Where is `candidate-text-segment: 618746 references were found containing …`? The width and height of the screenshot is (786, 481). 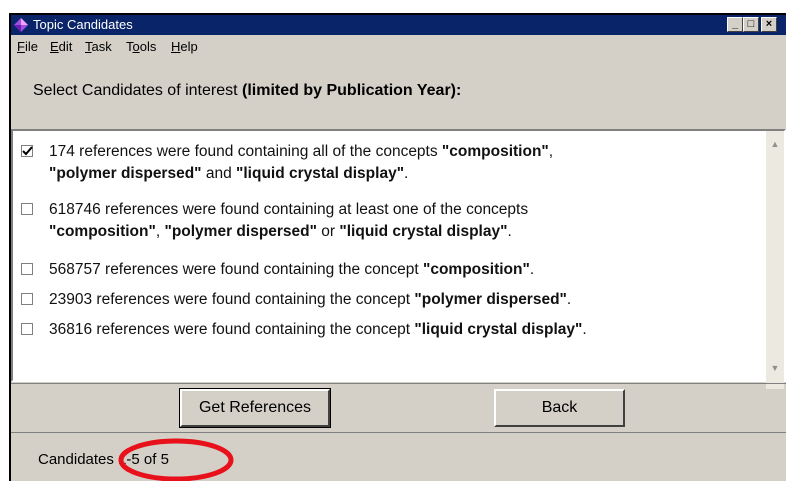 candidate-text-segment: 618746 references were found containing … is located at coordinates (289, 209).